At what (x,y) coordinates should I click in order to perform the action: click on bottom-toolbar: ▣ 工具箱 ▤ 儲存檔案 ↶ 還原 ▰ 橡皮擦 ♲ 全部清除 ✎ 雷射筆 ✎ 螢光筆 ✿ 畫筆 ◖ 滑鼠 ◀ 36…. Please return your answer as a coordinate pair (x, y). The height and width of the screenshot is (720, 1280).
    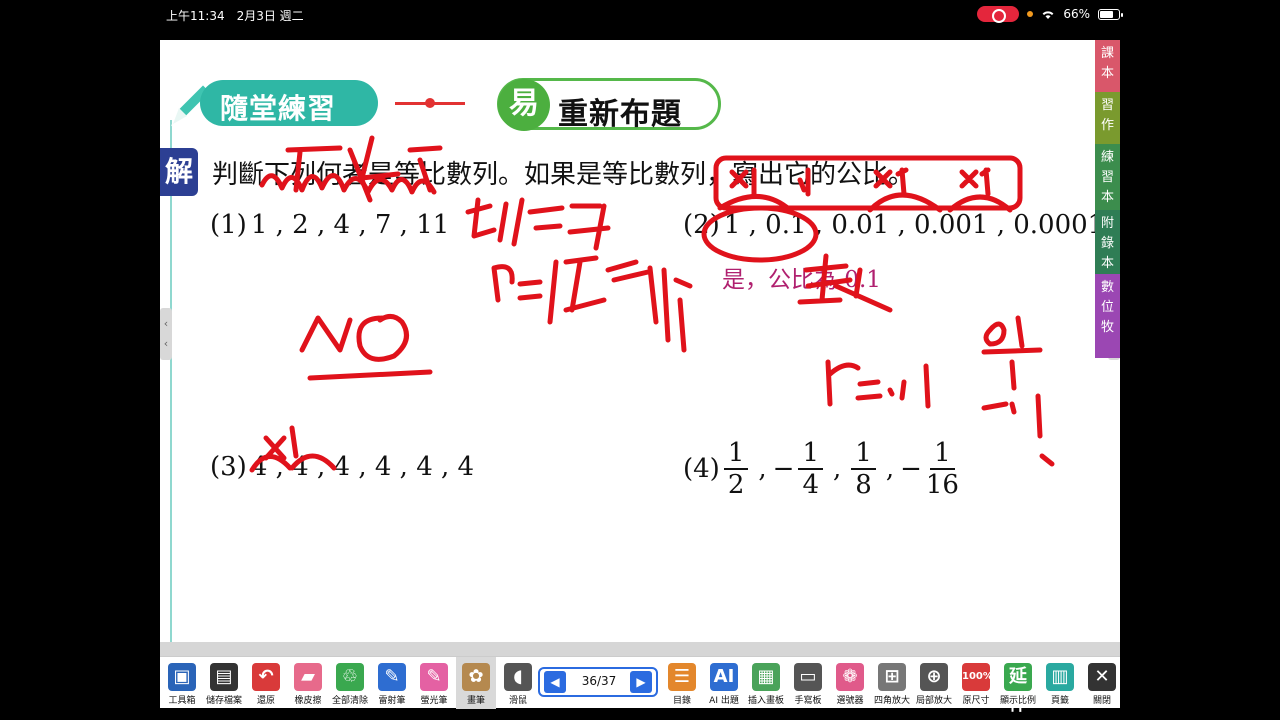
    Looking at the image, I should click on (641, 685).